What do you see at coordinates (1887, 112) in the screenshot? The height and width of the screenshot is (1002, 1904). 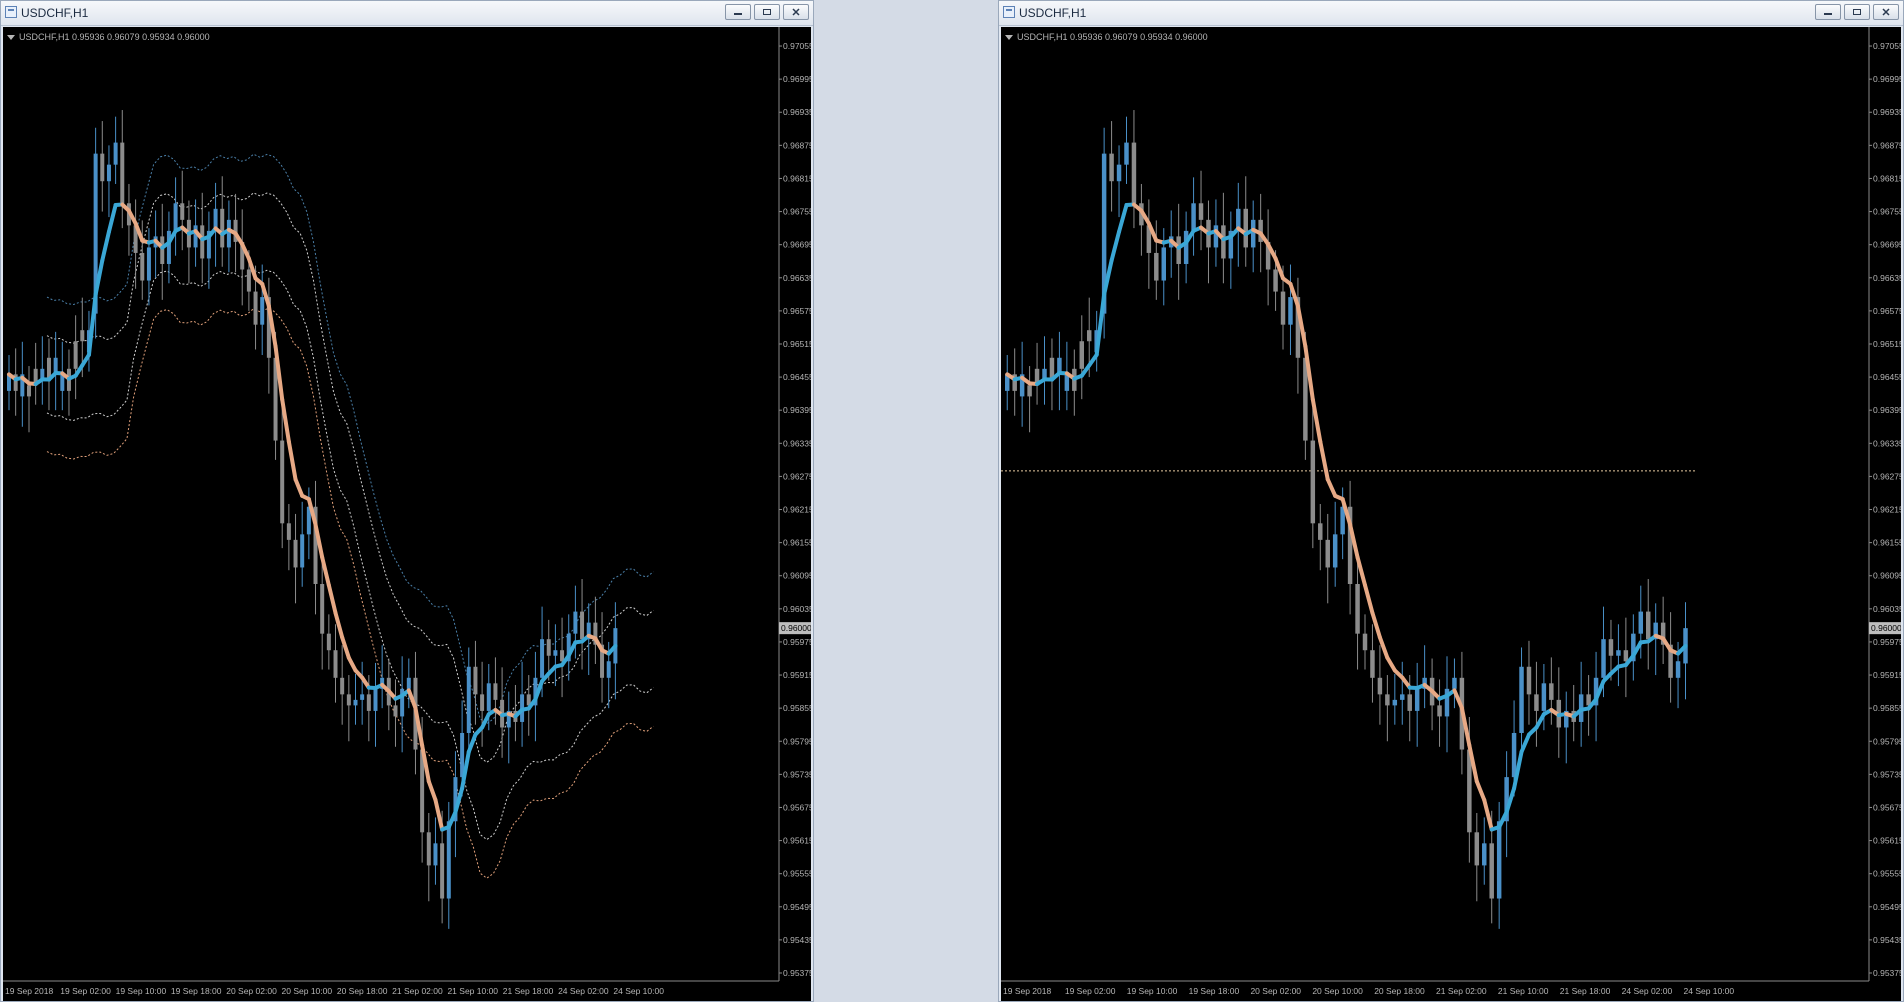 I see `y-tick-label: 0.96935` at bounding box center [1887, 112].